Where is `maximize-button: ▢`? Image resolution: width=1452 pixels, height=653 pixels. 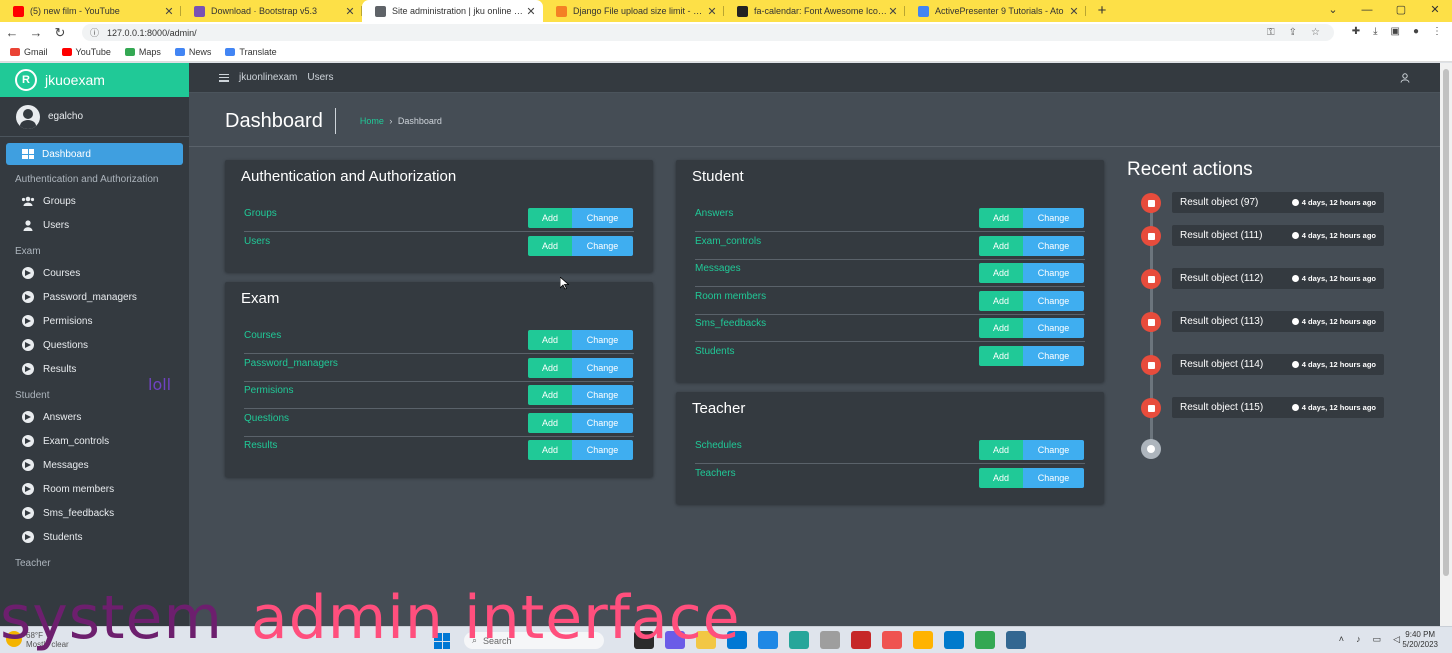 maximize-button: ▢ is located at coordinates (1401, 11).